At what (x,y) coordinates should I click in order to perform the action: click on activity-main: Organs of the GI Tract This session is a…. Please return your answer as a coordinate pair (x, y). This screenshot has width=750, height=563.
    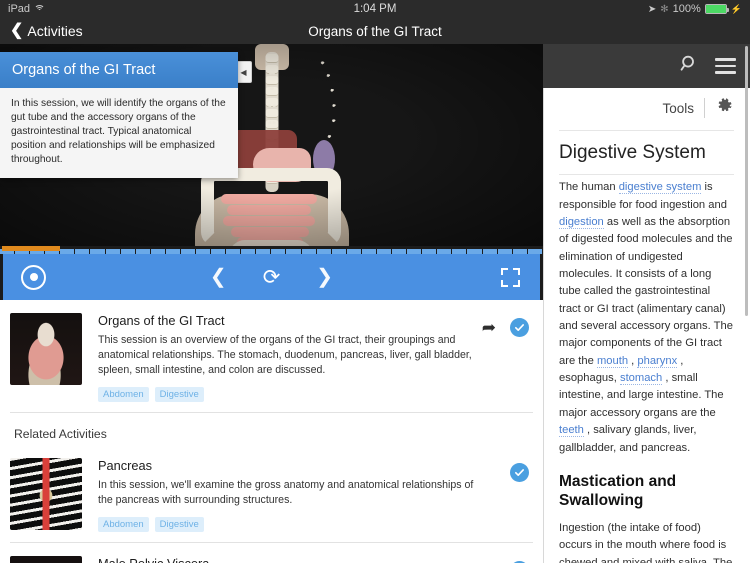
    Looking at the image, I should click on (305, 358).